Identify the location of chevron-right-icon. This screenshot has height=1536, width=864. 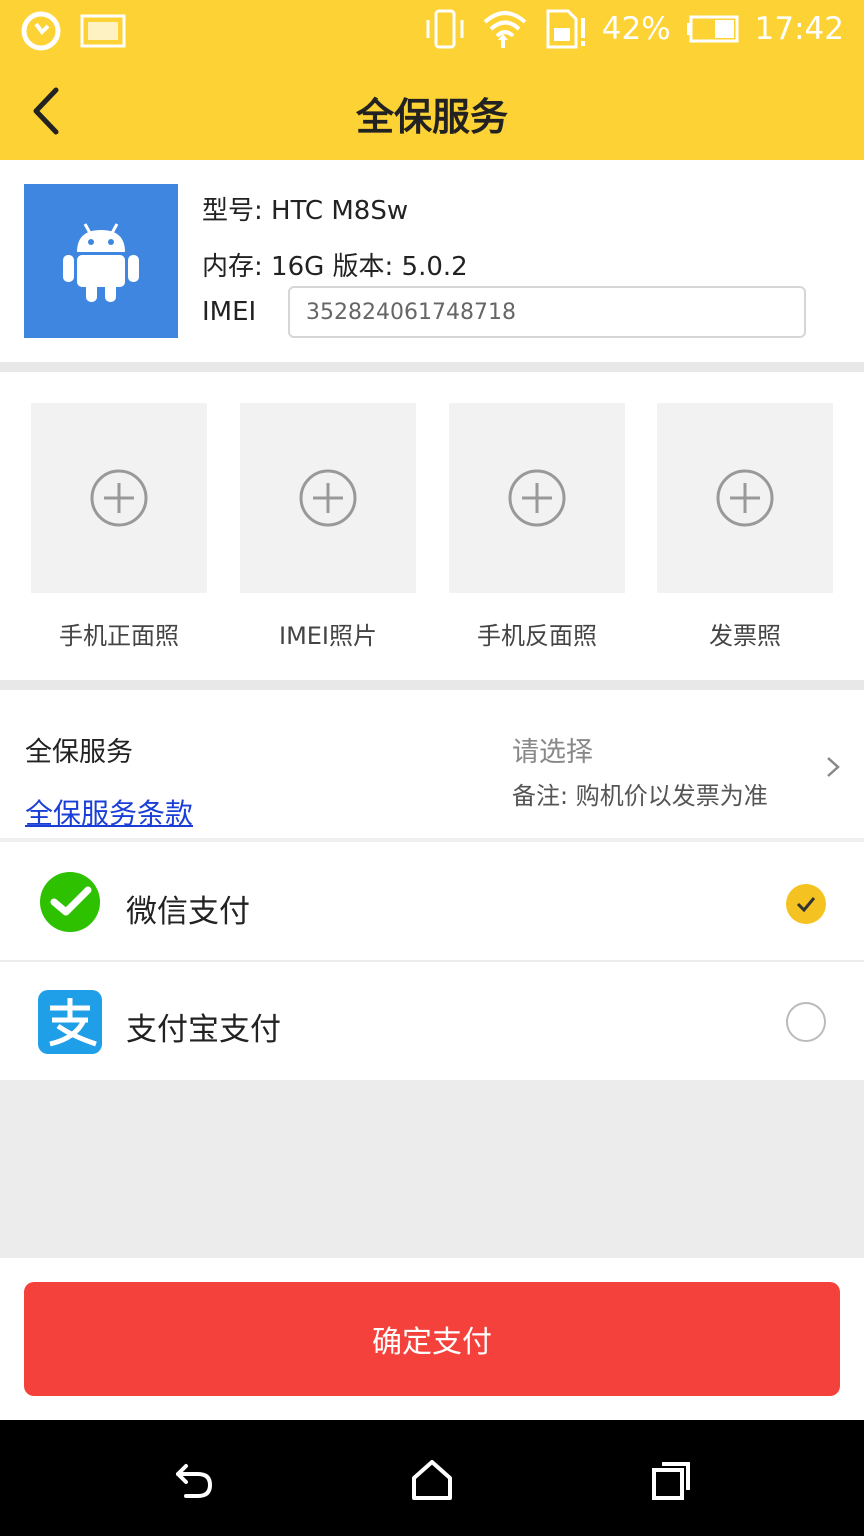
(833, 767).